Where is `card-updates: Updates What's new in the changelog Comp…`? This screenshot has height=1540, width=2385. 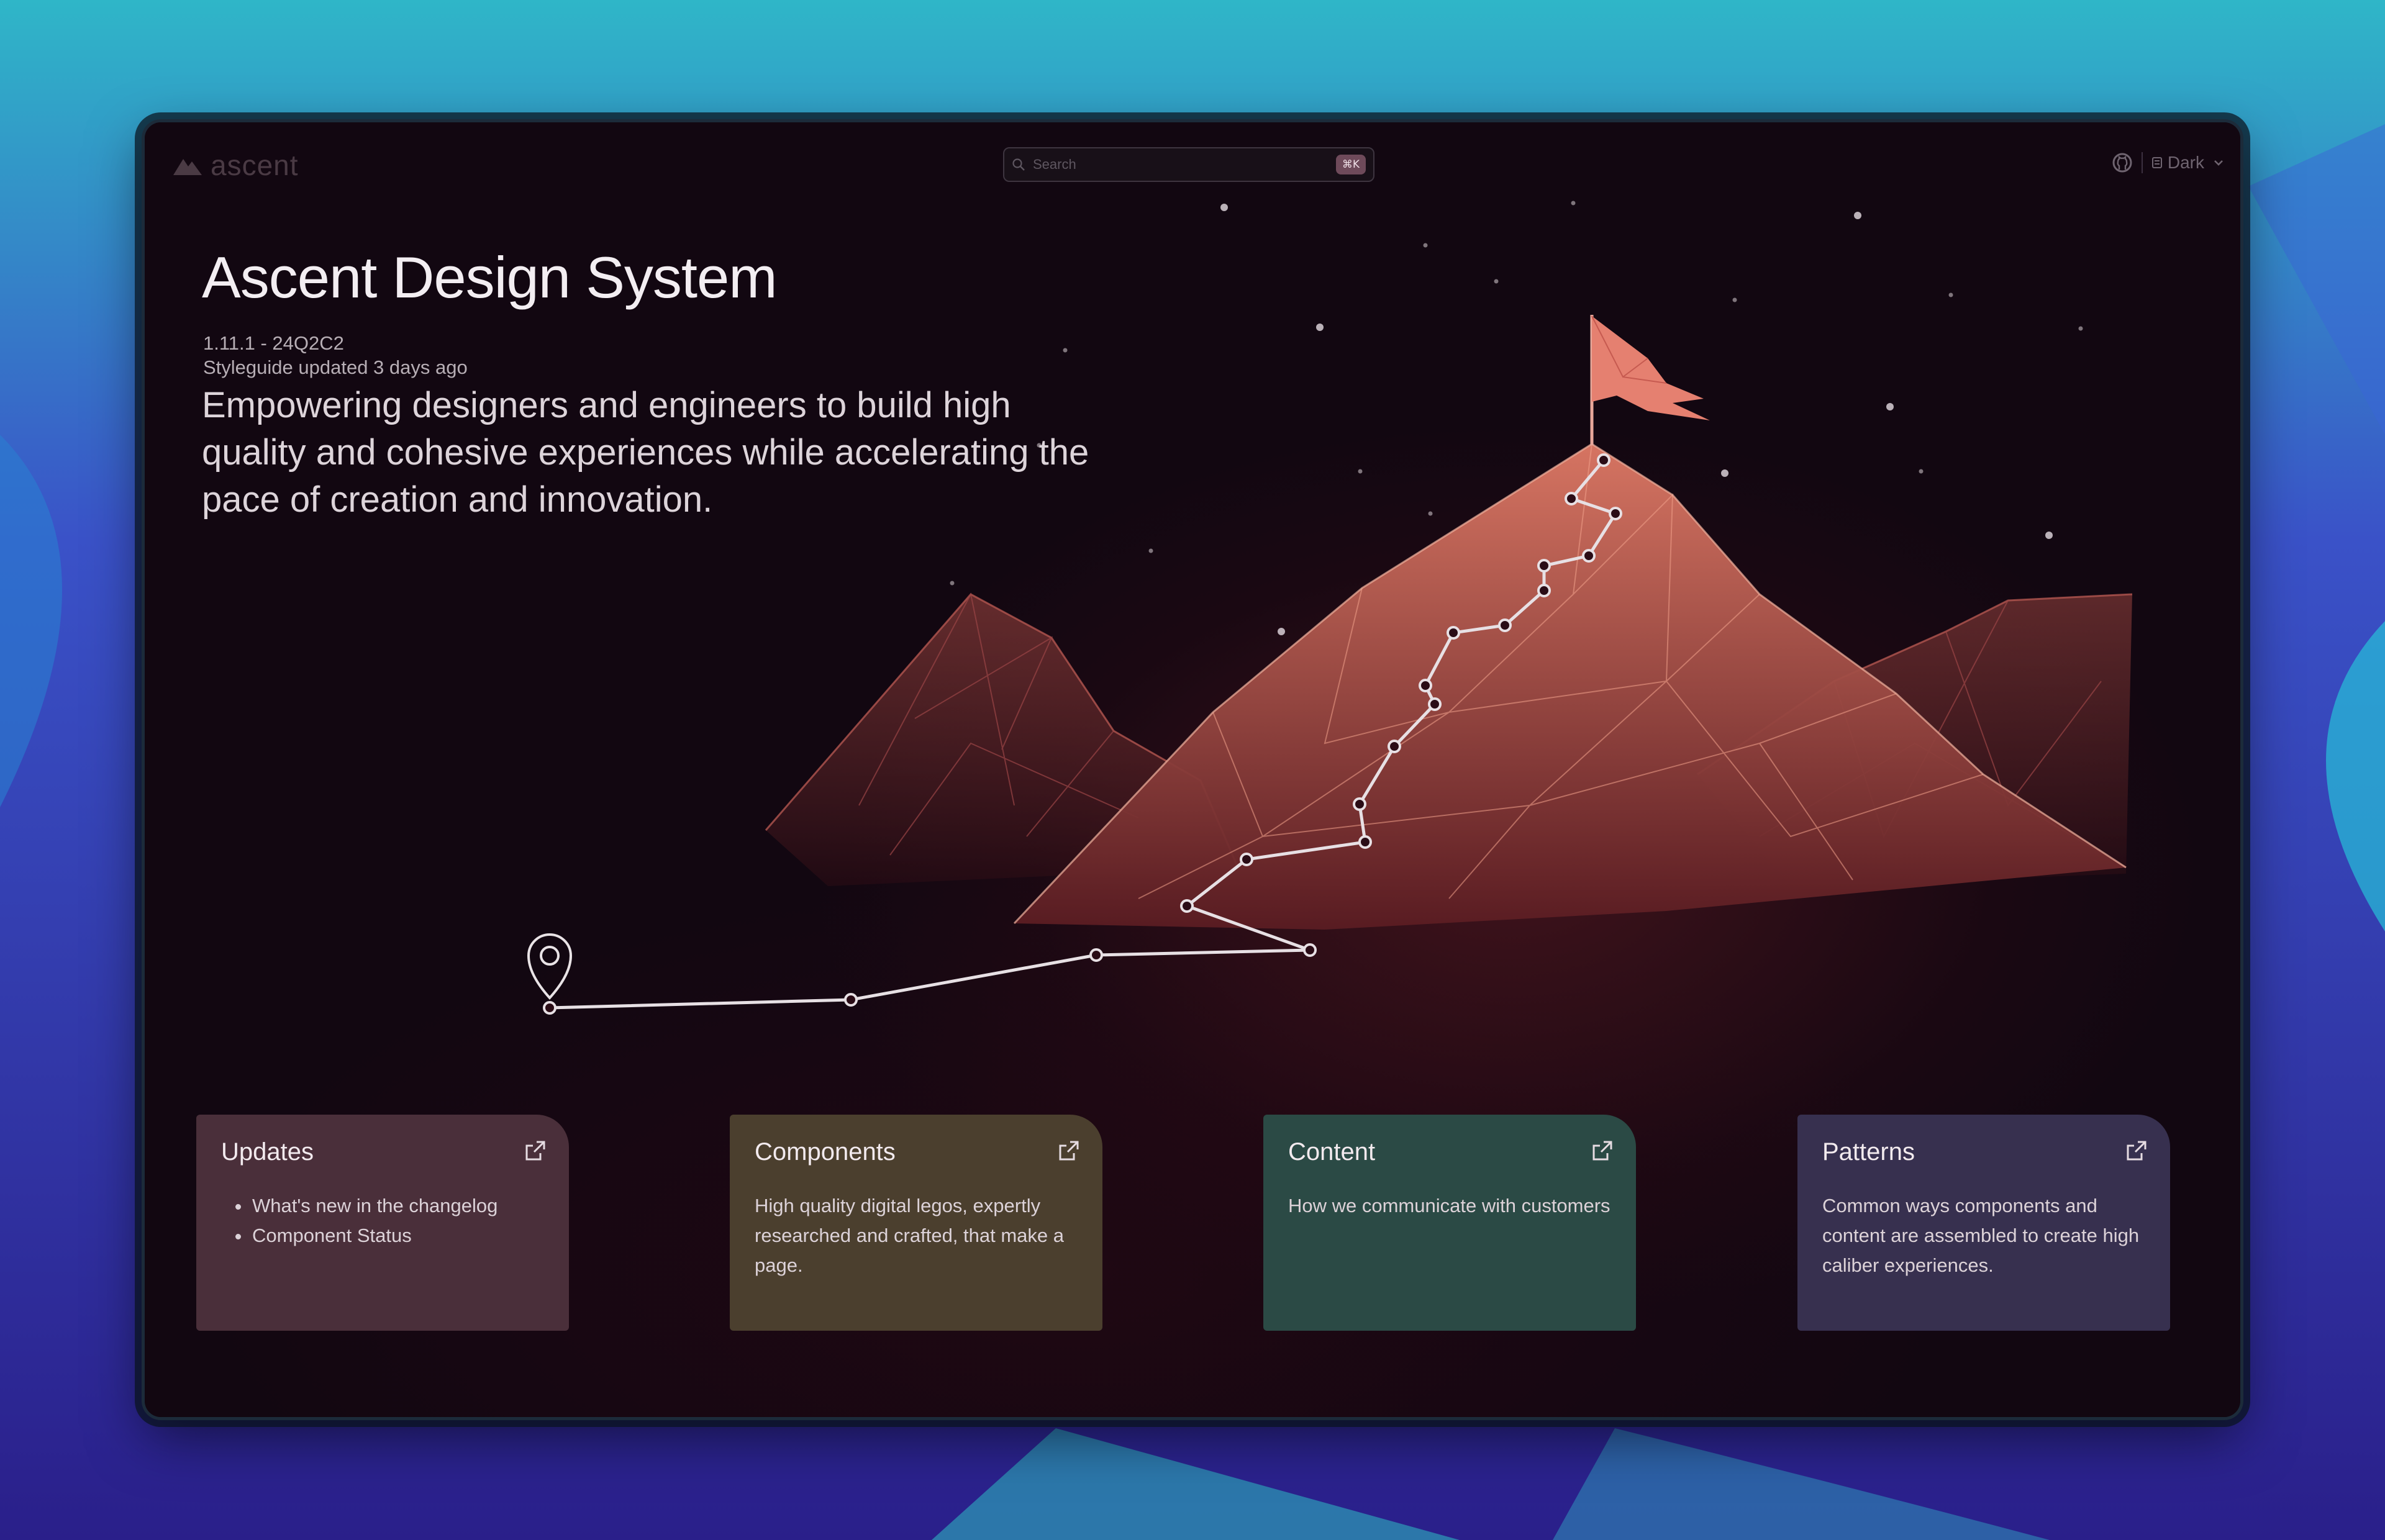 card-updates: Updates What's new in the changelog Comp… is located at coordinates (383, 1223).